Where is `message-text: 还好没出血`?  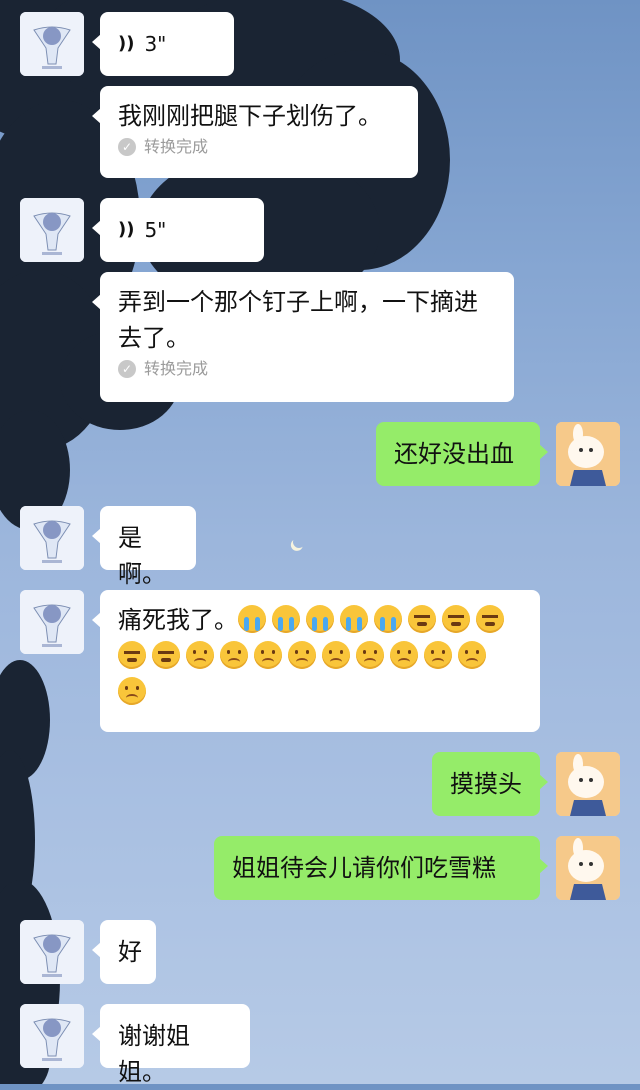 message-text: 还好没出血 is located at coordinates (454, 454).